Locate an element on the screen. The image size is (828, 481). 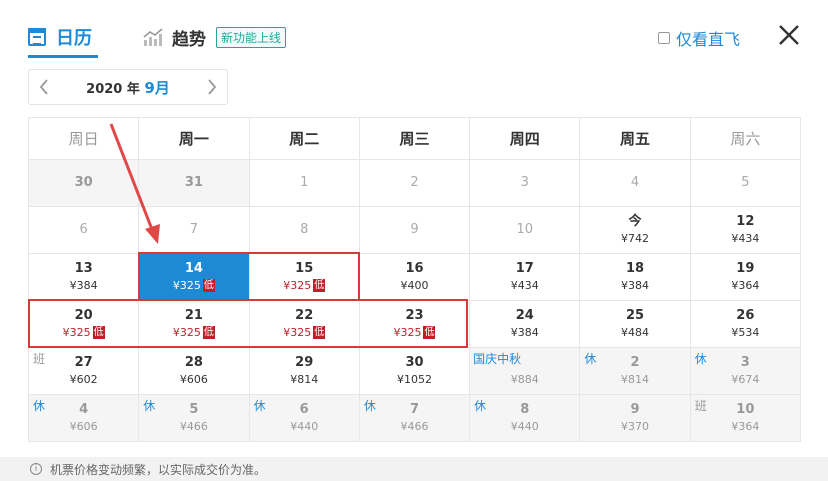
day-number: 7 is located at coordinates (414, 409).